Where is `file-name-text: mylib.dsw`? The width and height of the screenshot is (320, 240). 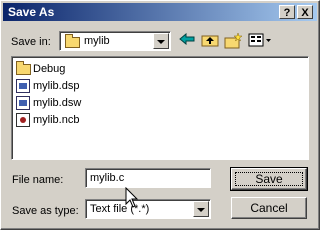
file-name-text: mylib.dsw is located at coordinates (57, 103).